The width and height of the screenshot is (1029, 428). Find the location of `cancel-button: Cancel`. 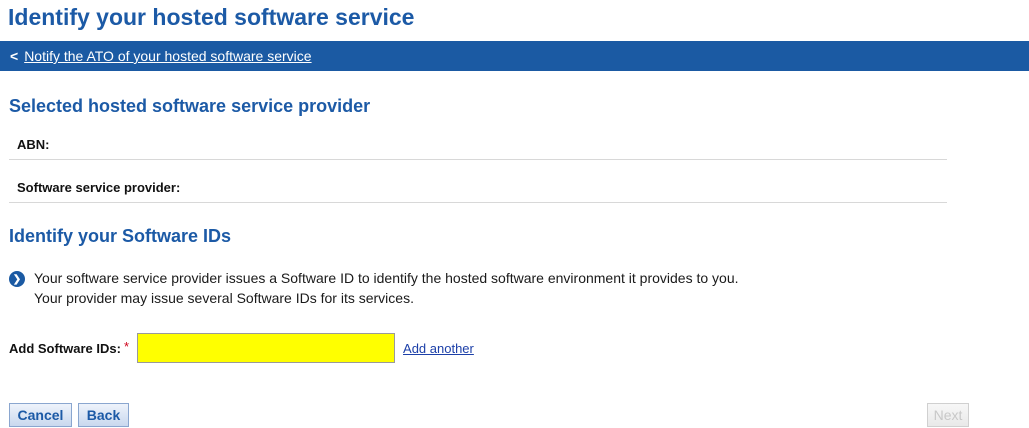

cancel-button: Cancel is located at coordinates (40, 415).